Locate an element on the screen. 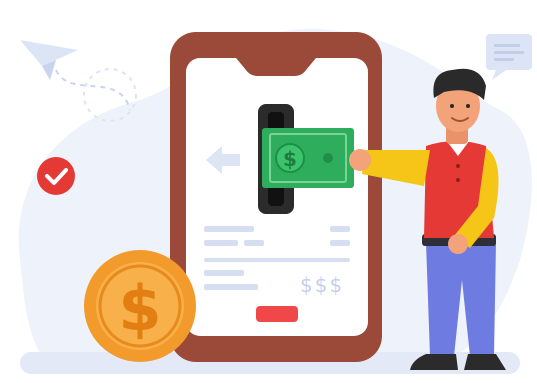 This screenshot has width=537, height=383. check-badge-icon is located at coordinates (56, 176).